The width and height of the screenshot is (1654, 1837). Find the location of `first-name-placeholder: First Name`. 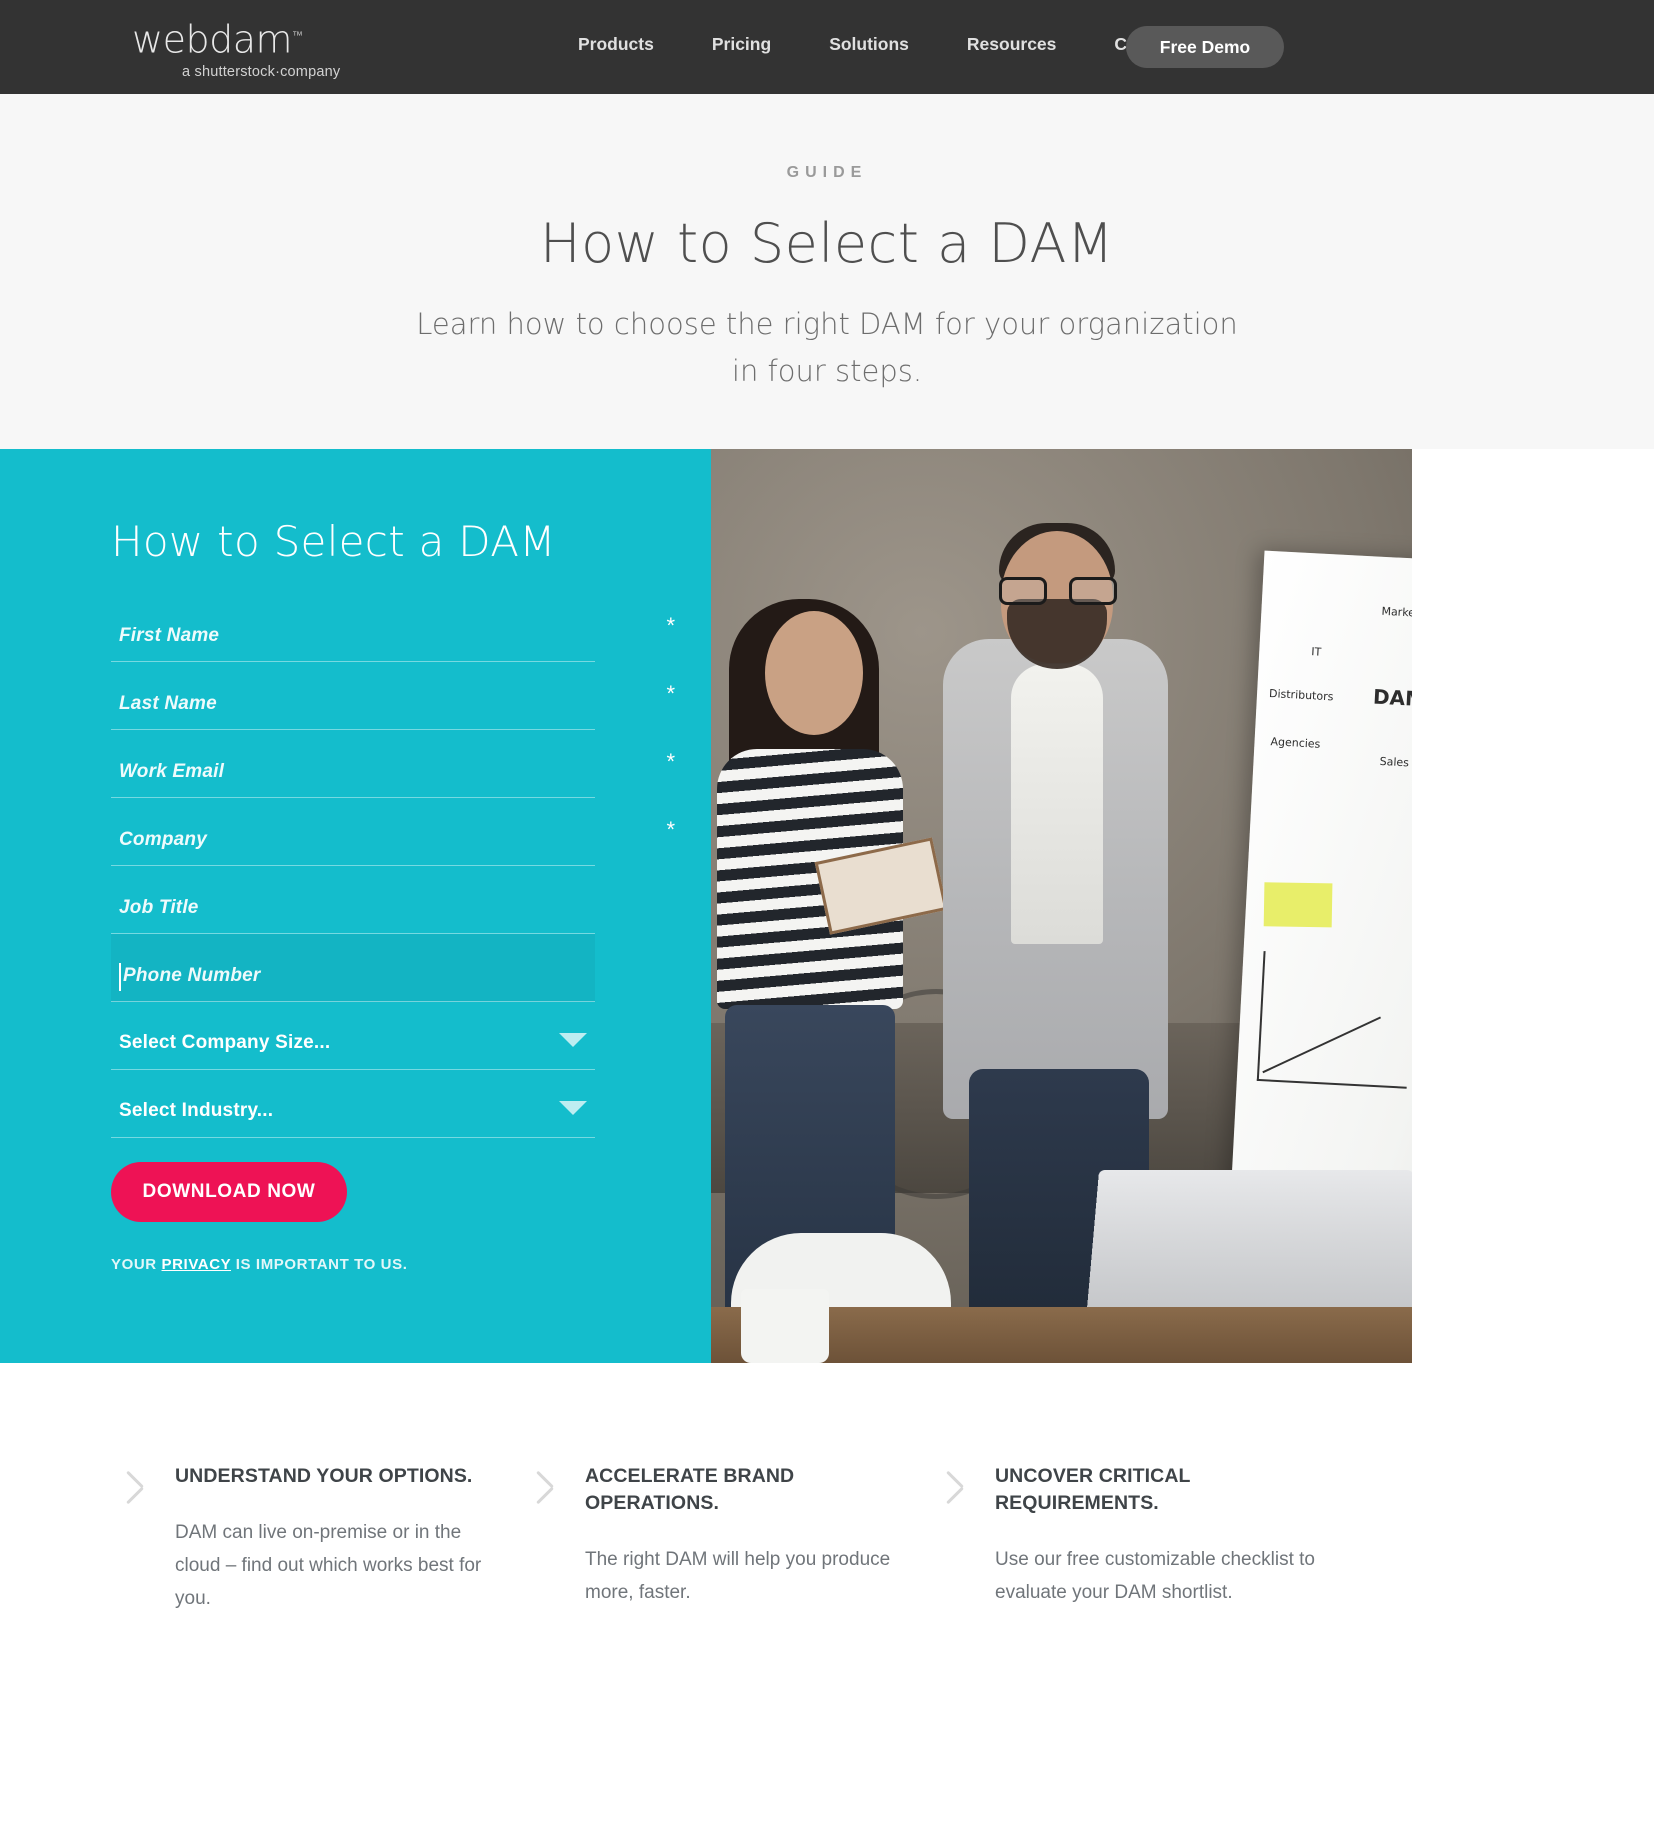

first-name-placeholder: First Name is located at coordinates (169, 635).